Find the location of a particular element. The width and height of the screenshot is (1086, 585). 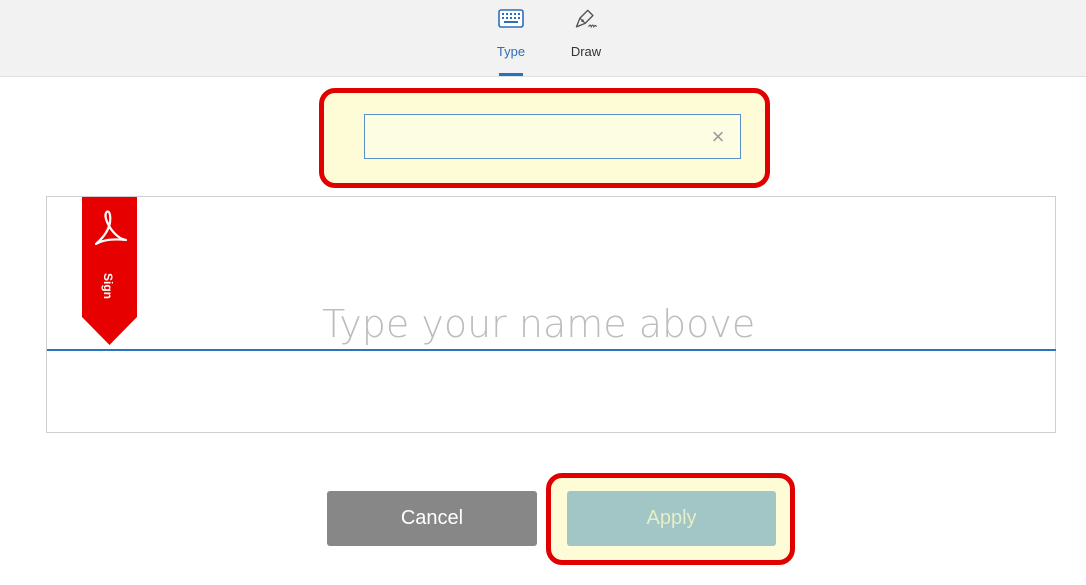

sign-badge-label: Sign is located at coordinates (108, 286).